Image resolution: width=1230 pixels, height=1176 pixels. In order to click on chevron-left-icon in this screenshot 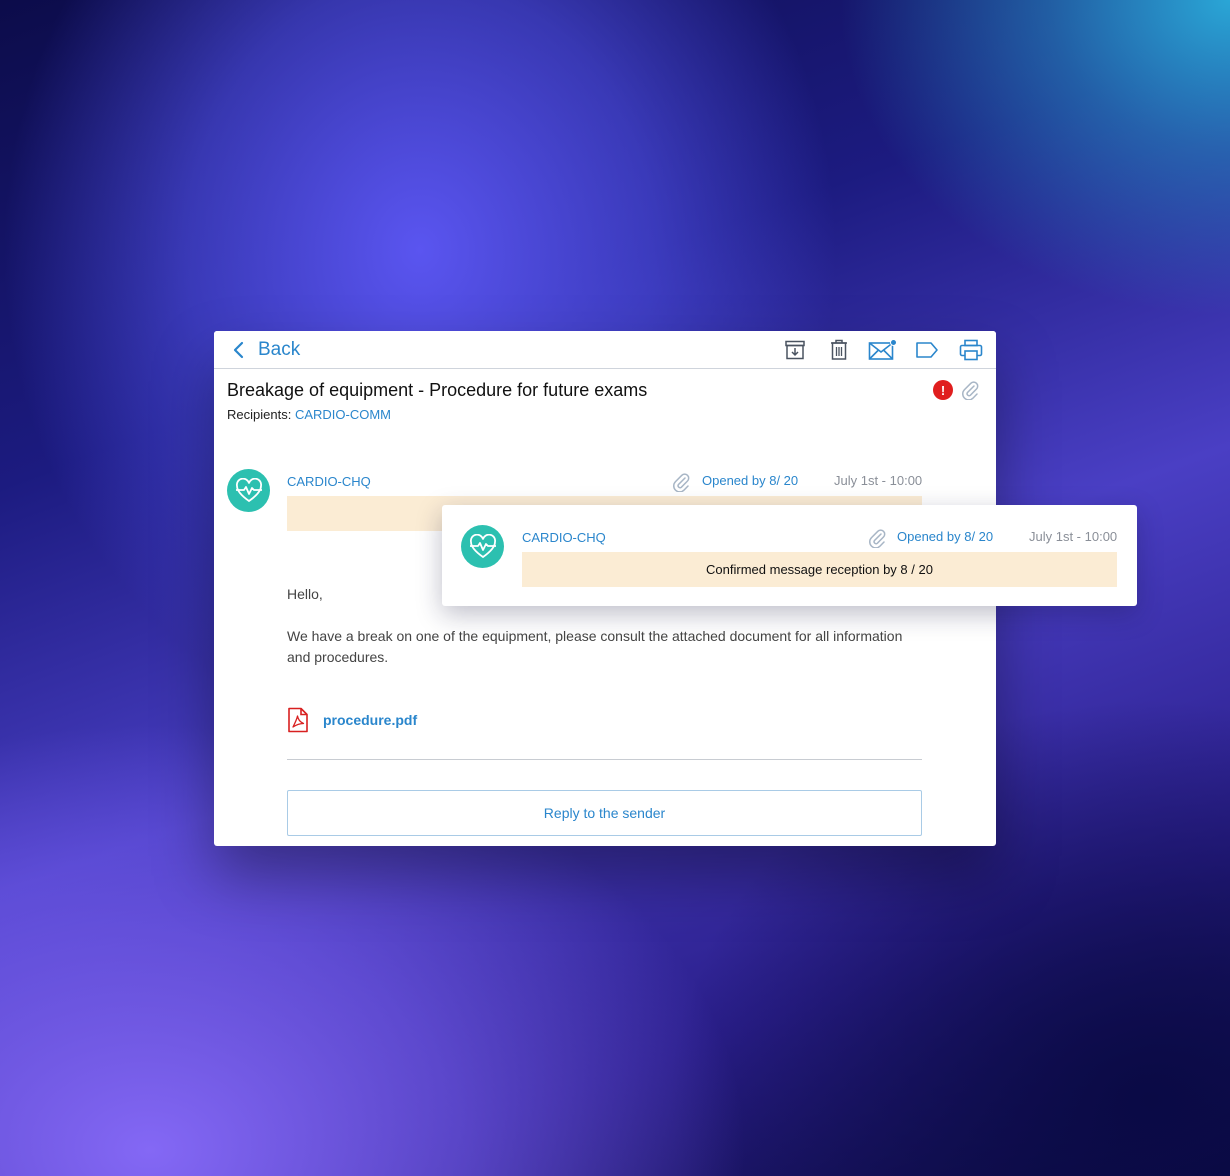, I will do `click(238, 350)`.